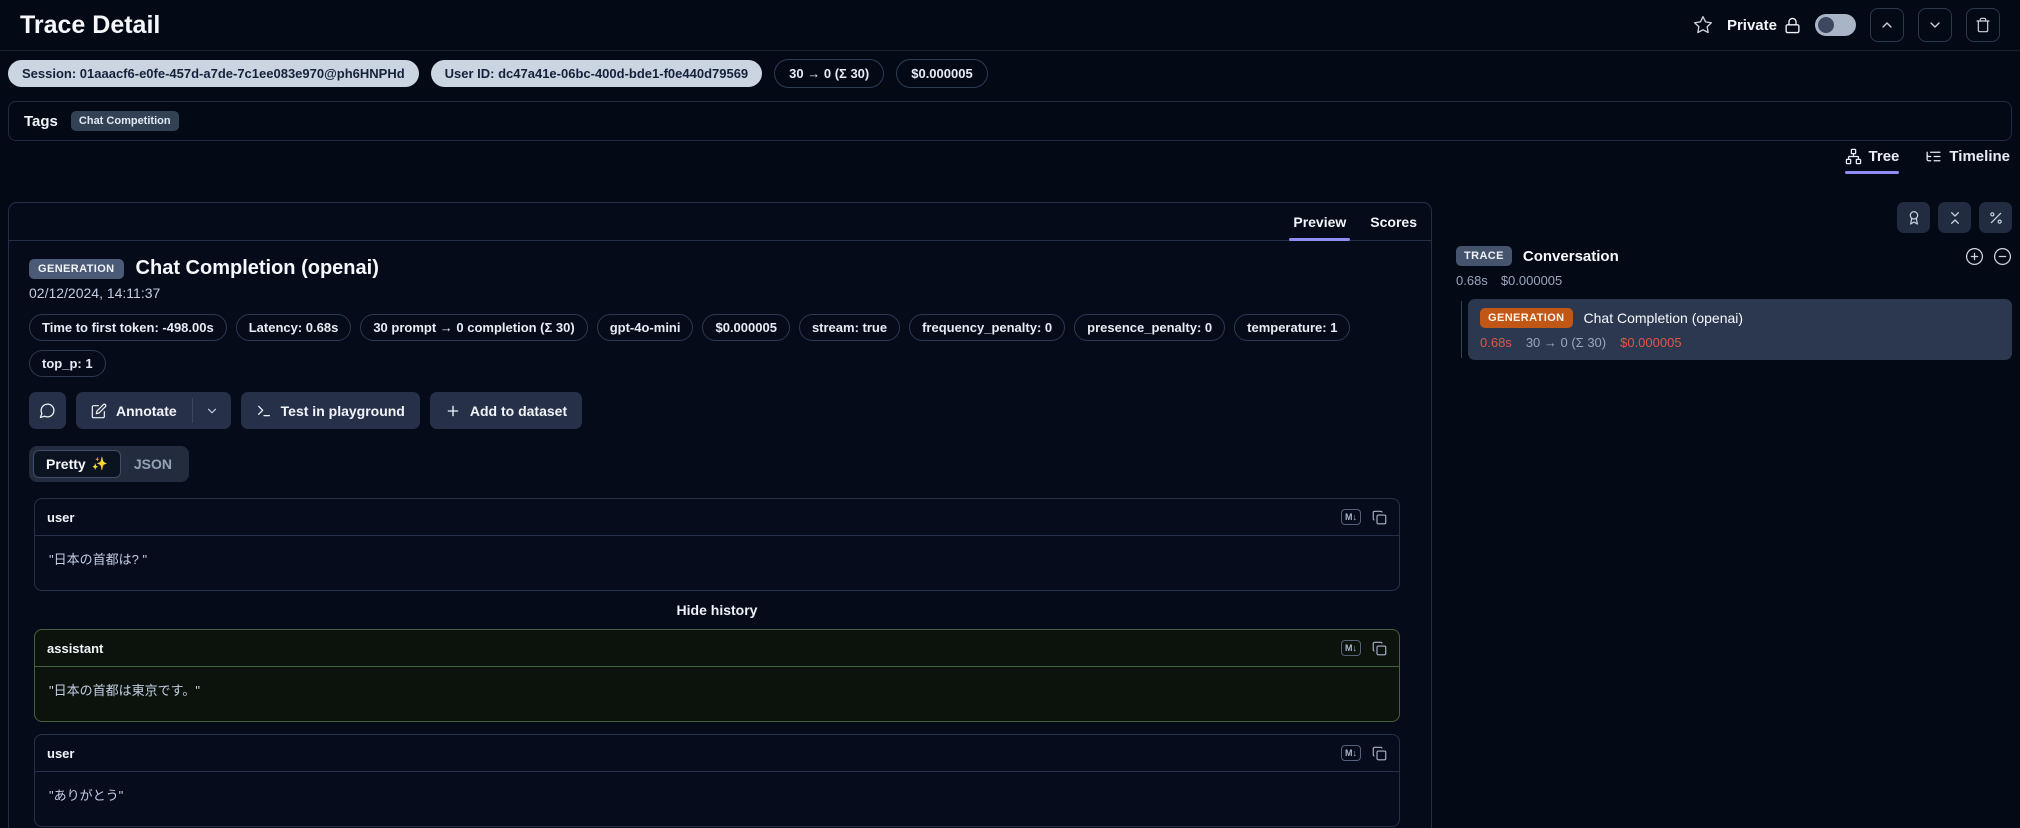 This screenshot has width=2020, height=828. Describe the element at coordinates (1010, 121) in the screenshot. I see `tags-section: Tags Chat Competition` at that location.